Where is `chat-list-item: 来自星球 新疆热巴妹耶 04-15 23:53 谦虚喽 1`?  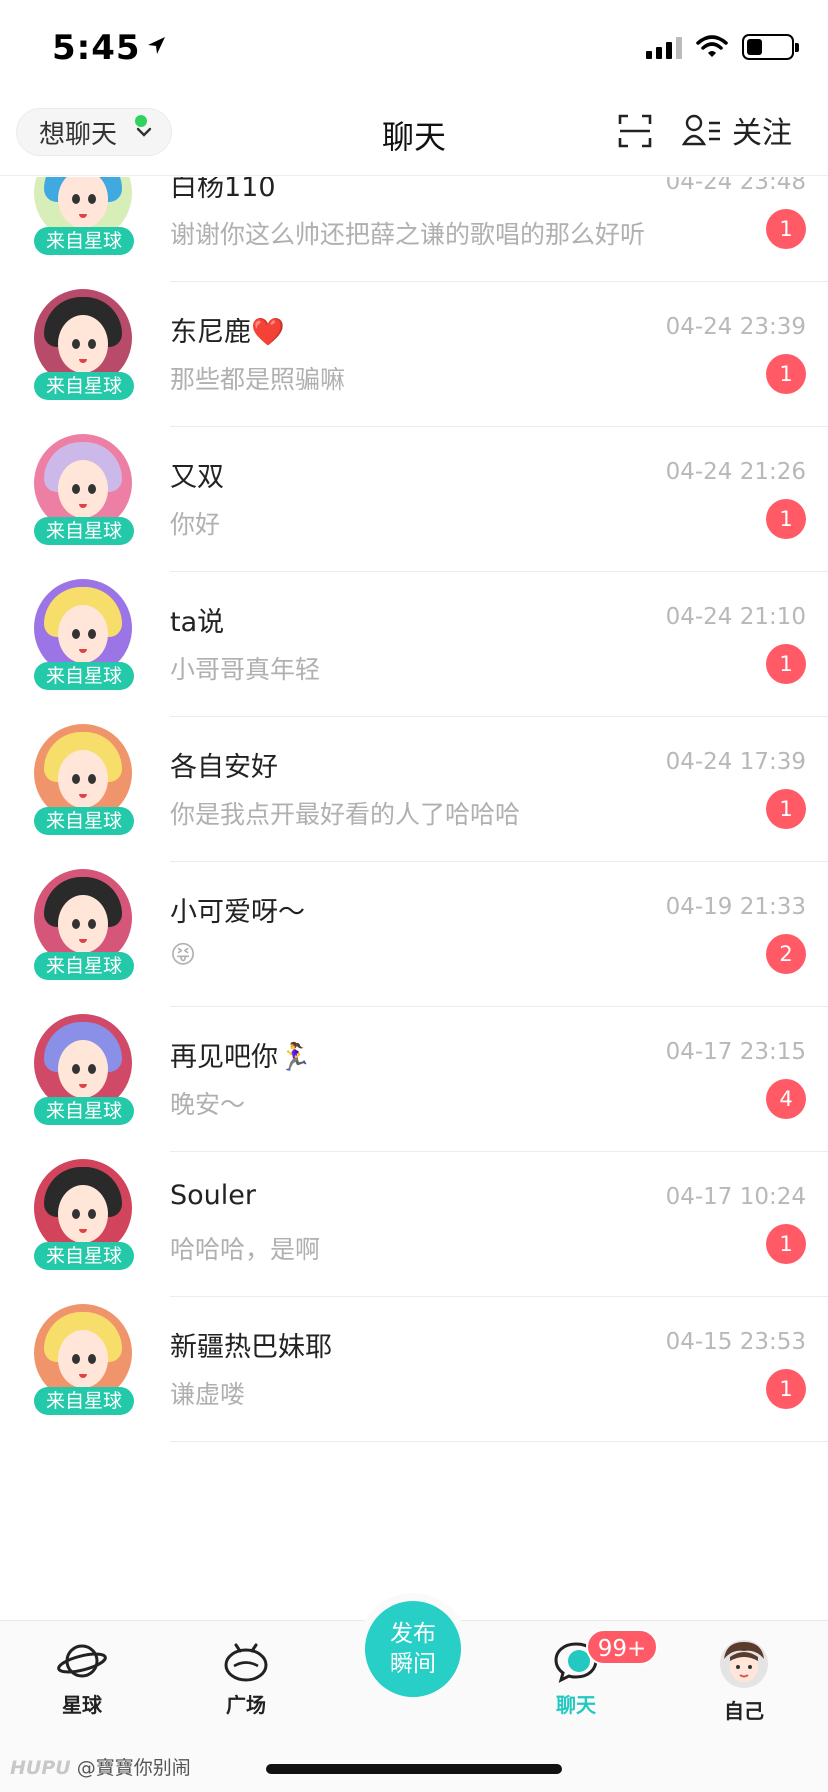
chat-list-item: 来自星球 新疆热巴妹耶 04-15 23:53 谦虚喽 1 is located at coordinates (414, 1359).